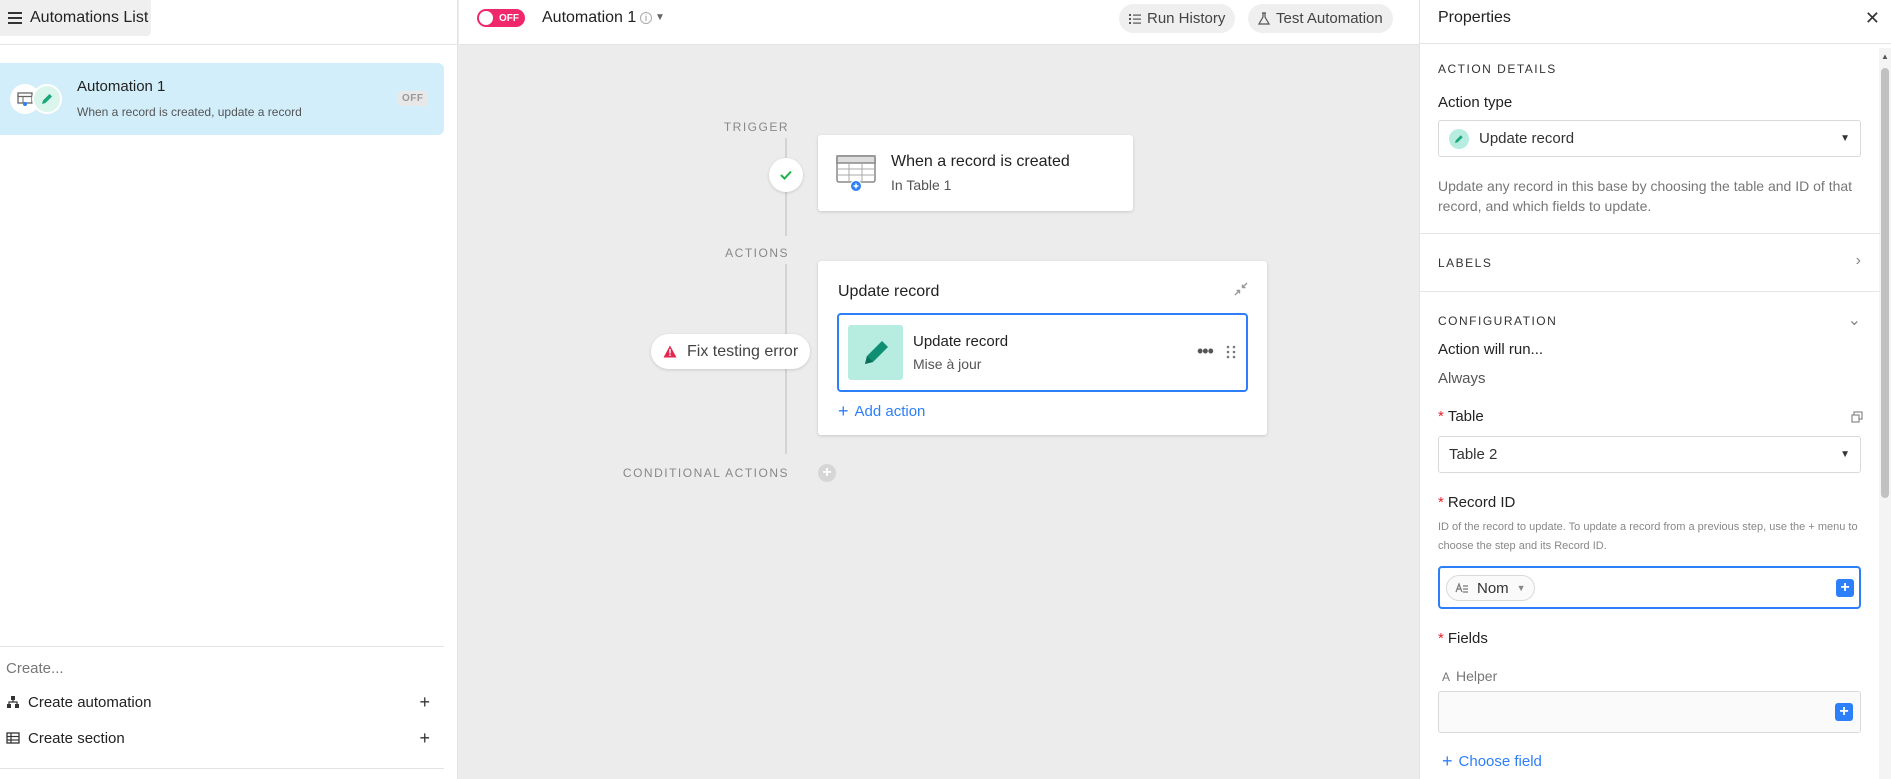 This screenshot has height=779, width=1891. I want to click on create-section-button: Create section +, so click(218, 738).